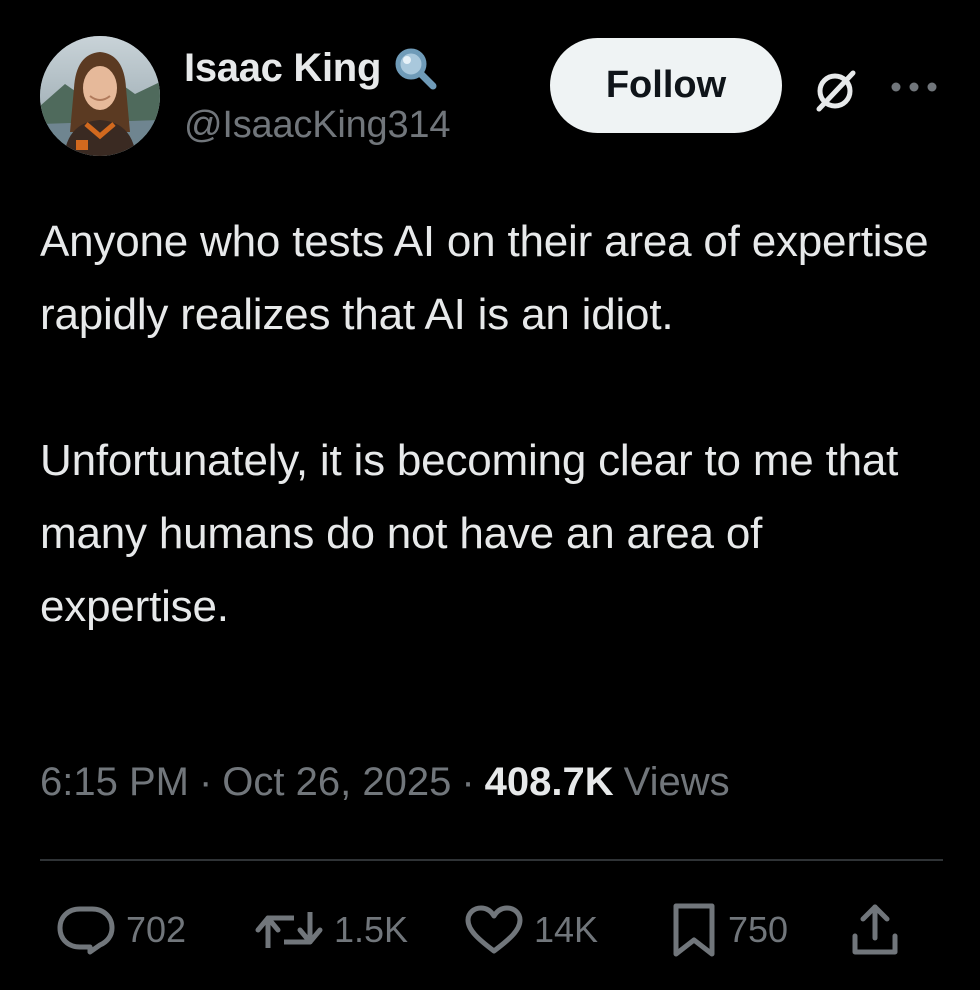  I want to click on repost-icon, so click(289, 930).